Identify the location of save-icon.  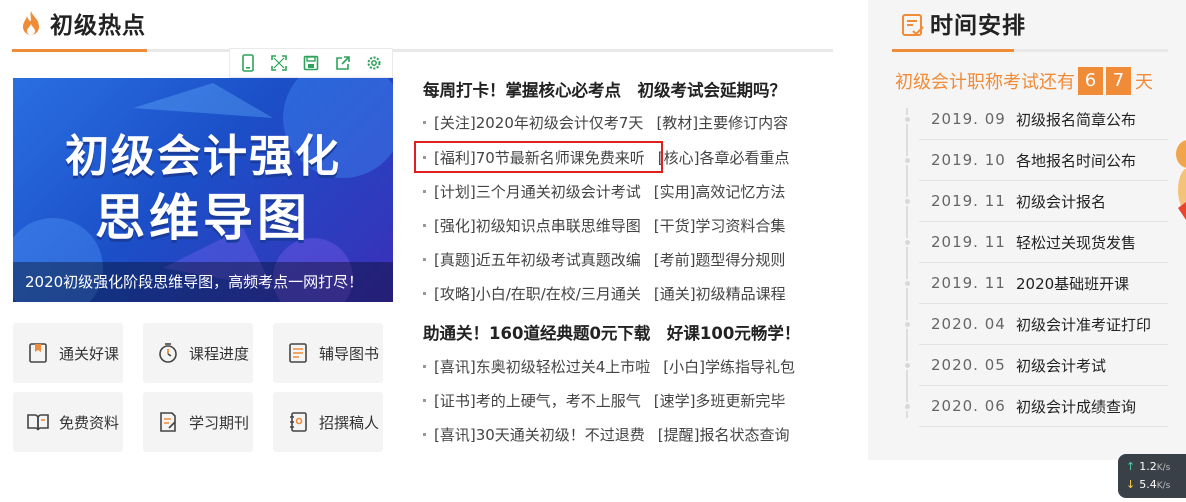
(311, 63).